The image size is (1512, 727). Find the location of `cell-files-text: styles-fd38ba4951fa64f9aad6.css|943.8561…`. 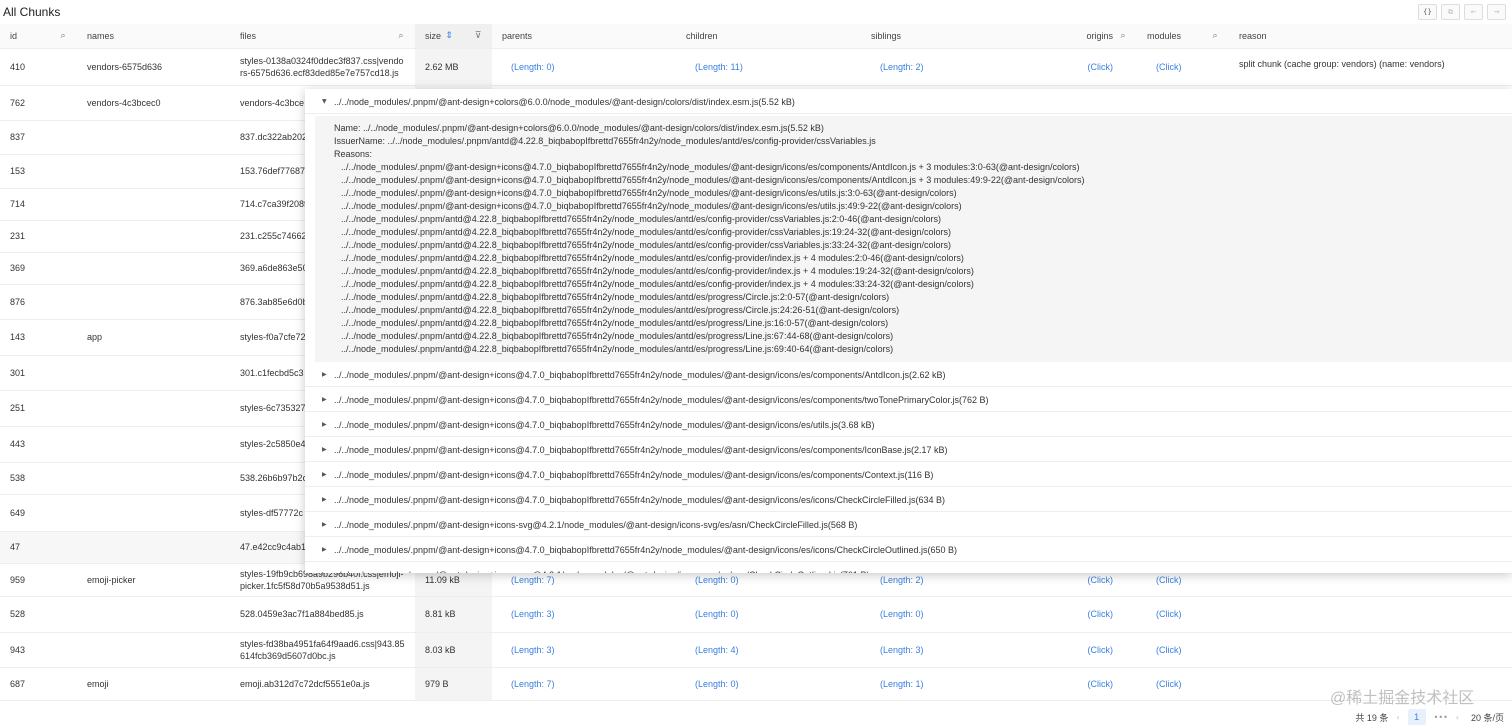

cell-files-text: styles-fd38ba4951fa64f9aad6.css|943.8561… is located at coordinates (322, 649).